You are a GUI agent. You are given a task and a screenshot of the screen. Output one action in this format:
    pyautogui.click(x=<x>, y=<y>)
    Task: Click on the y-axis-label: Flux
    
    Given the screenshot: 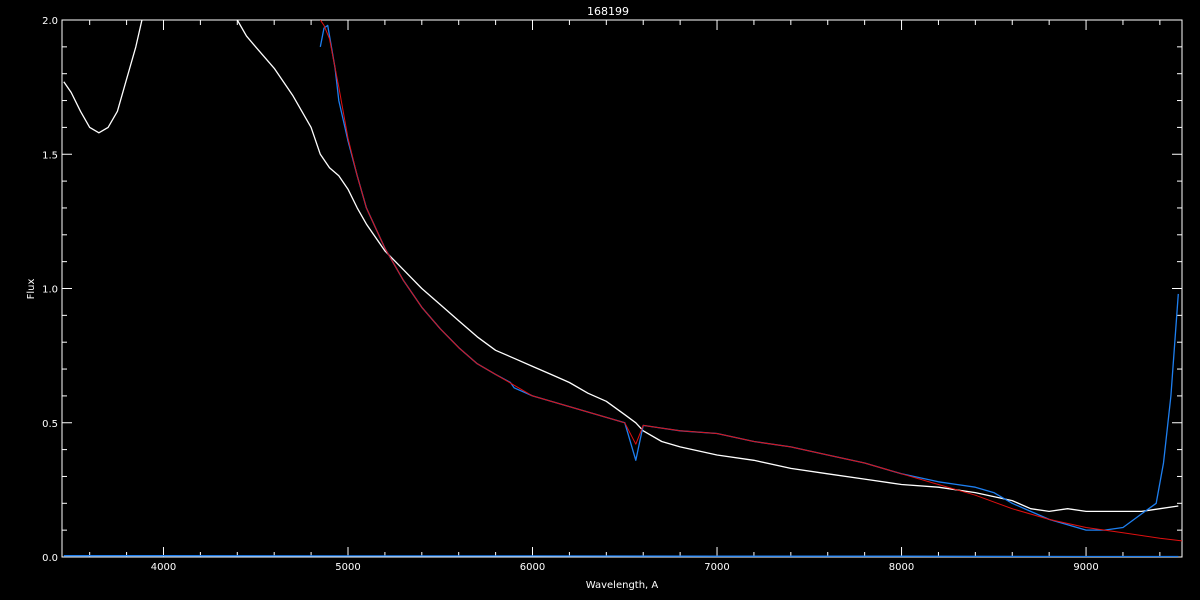 What is the action you would take?
    pyautogui.click(x=31, y=289)
    